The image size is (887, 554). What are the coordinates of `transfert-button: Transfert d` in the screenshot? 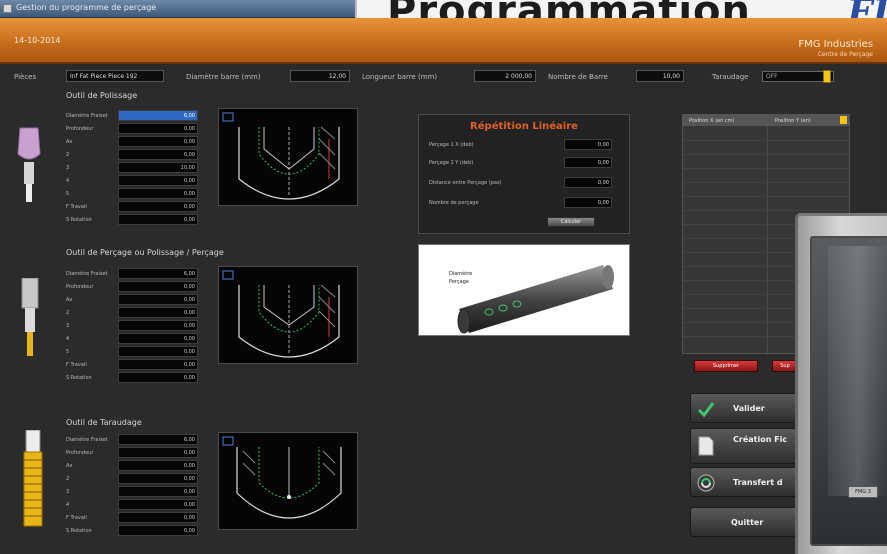 It's located at (747, 482).